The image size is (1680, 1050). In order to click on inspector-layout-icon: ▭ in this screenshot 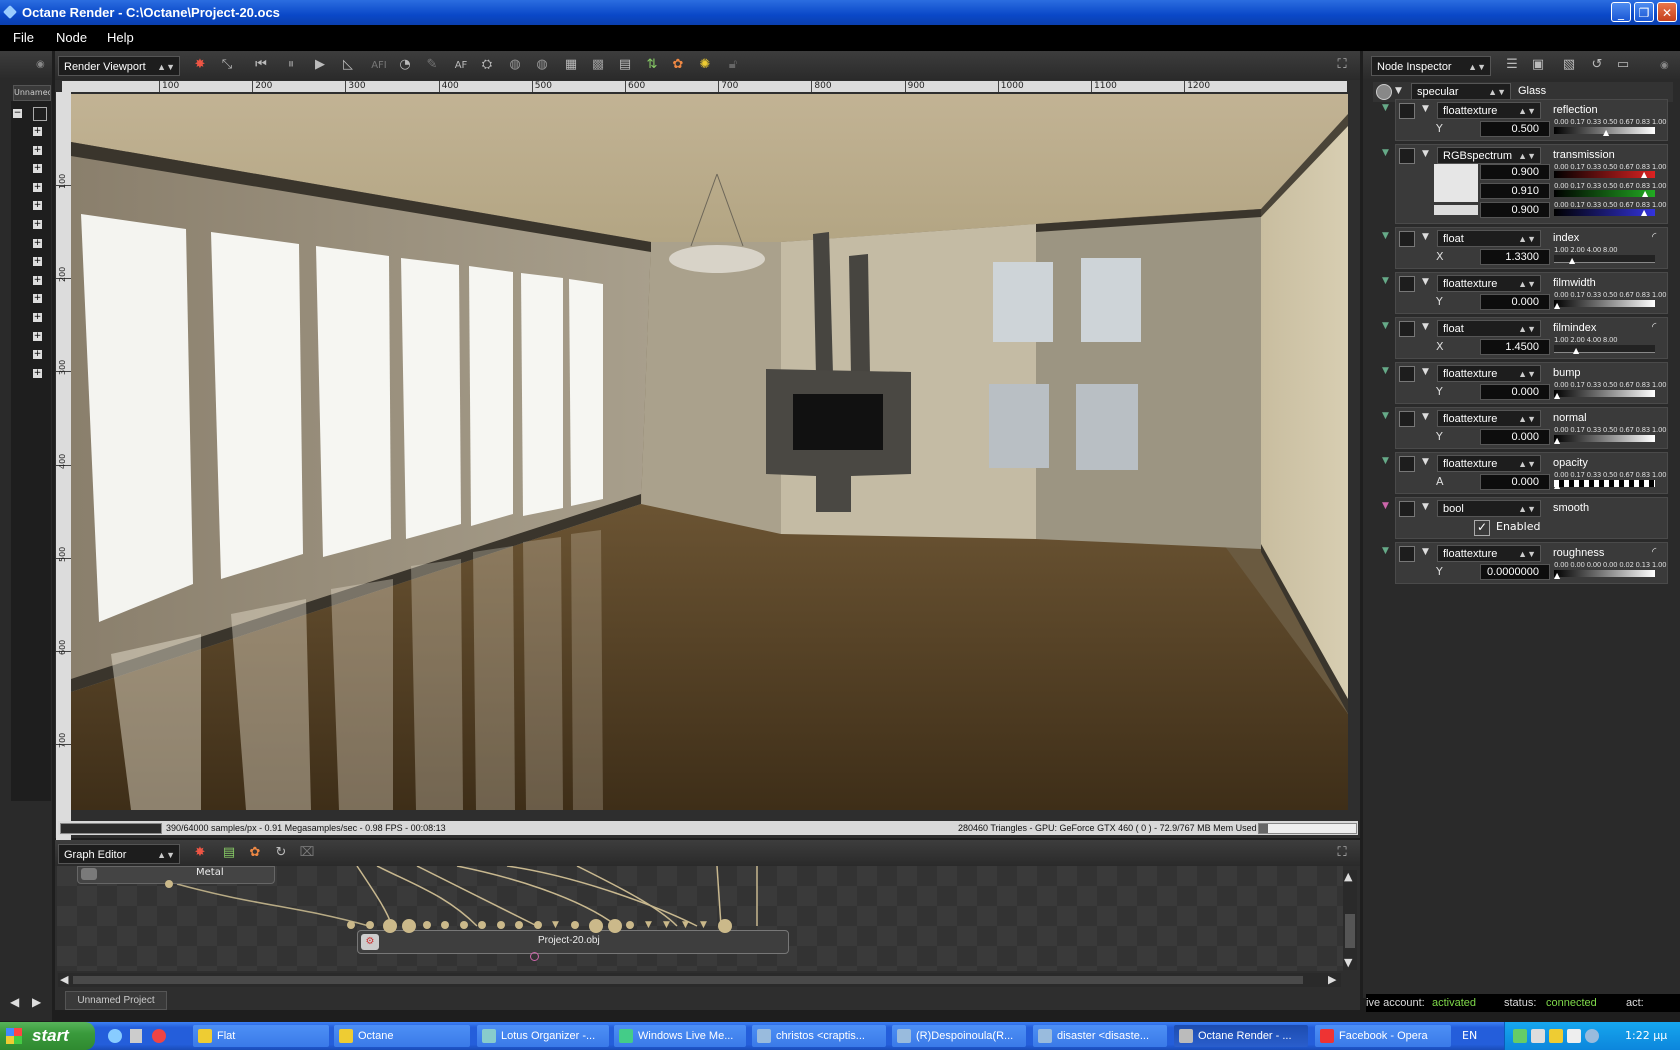, I will do `click(1623, 65)`.